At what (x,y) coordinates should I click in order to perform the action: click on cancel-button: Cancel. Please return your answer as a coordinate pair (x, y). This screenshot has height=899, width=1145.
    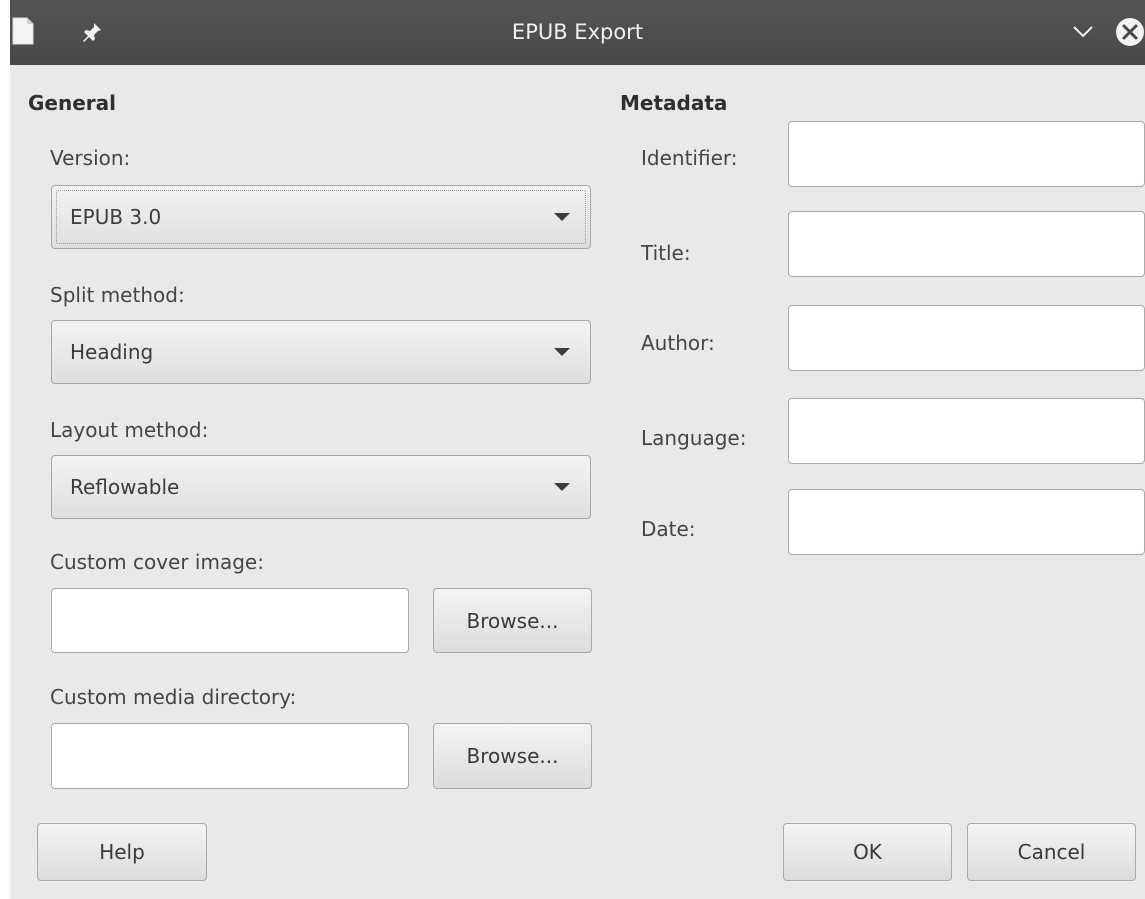
    Looking at the image, I should click on (1051, 852).